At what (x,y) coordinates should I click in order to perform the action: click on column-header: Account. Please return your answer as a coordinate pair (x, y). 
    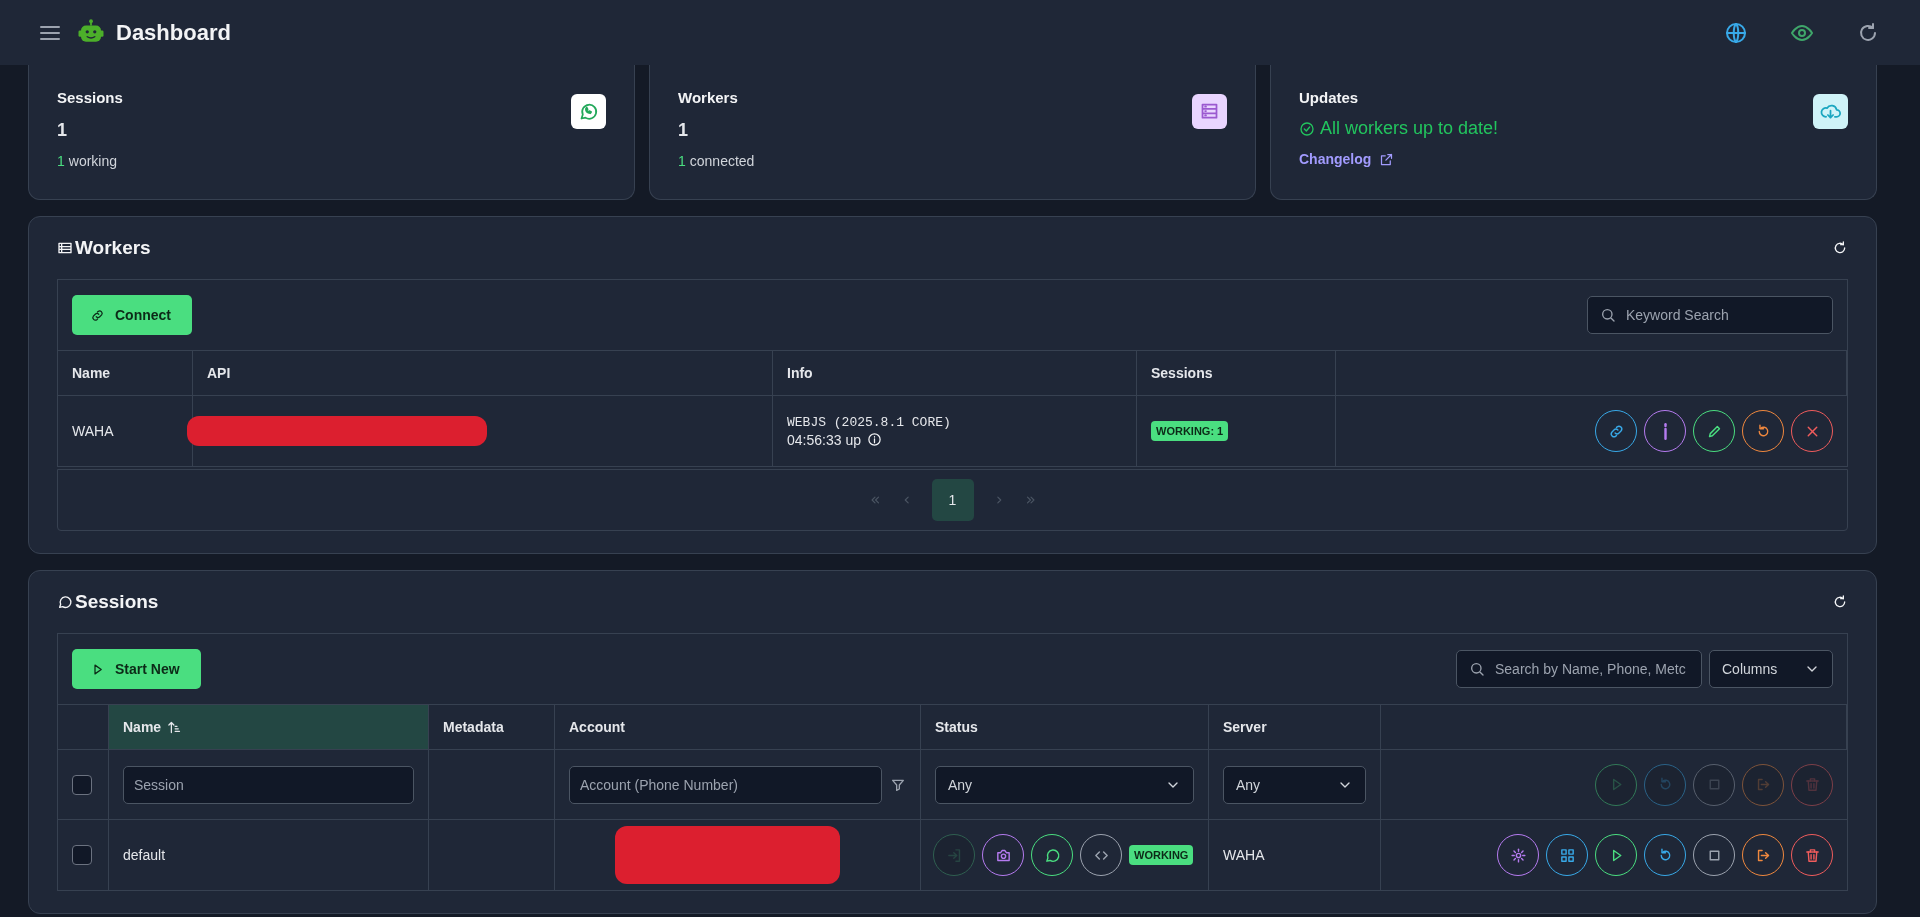
    Looking at the image, I should click on (738, 727).